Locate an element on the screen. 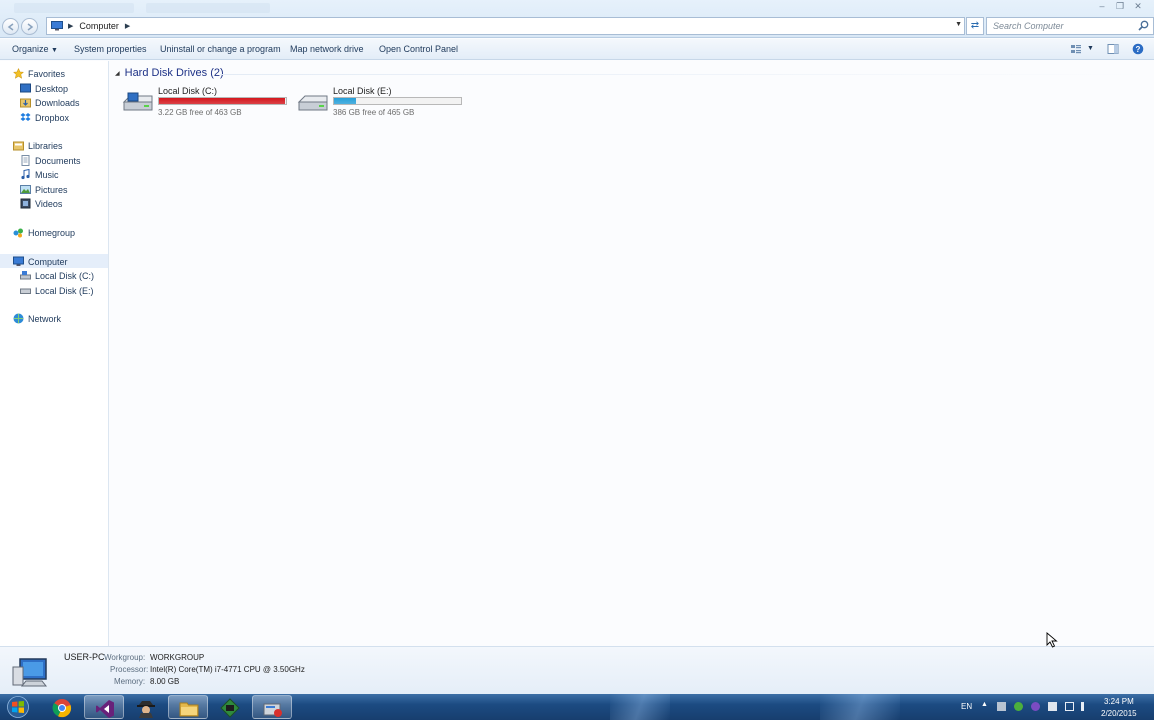 This screenshot has height=720, width=1154. restore-button: ❐ is located at coordinates (1120, 6).